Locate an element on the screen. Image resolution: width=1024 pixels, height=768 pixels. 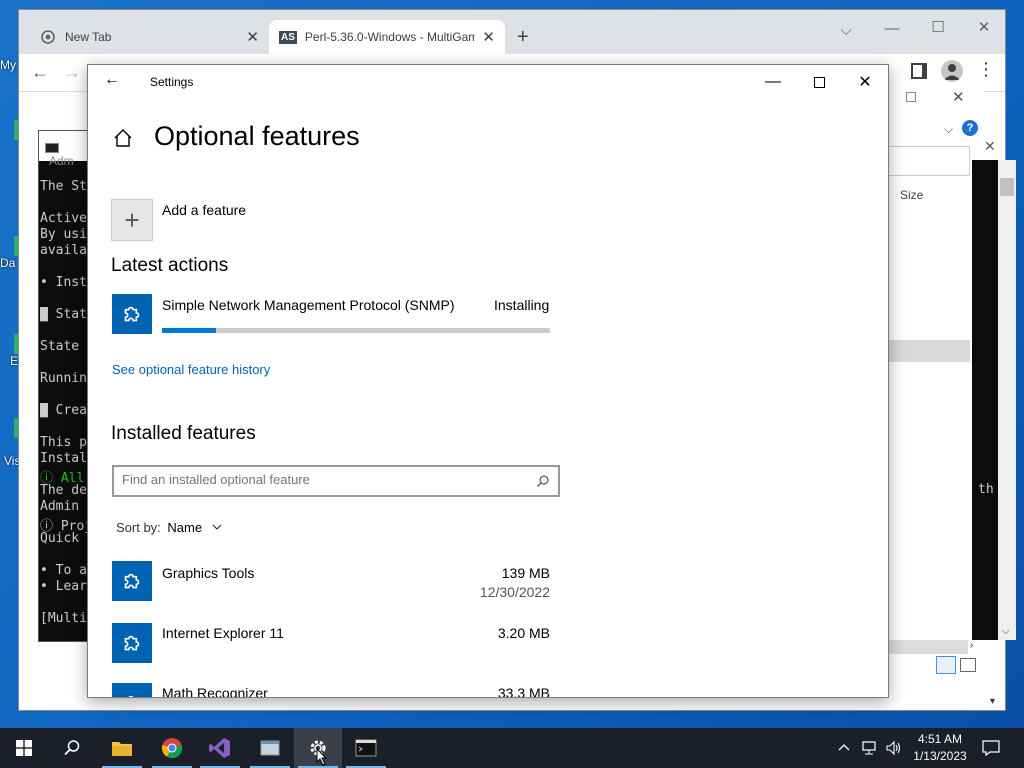
scroll-thumb is located at coordinates (1007, 187).